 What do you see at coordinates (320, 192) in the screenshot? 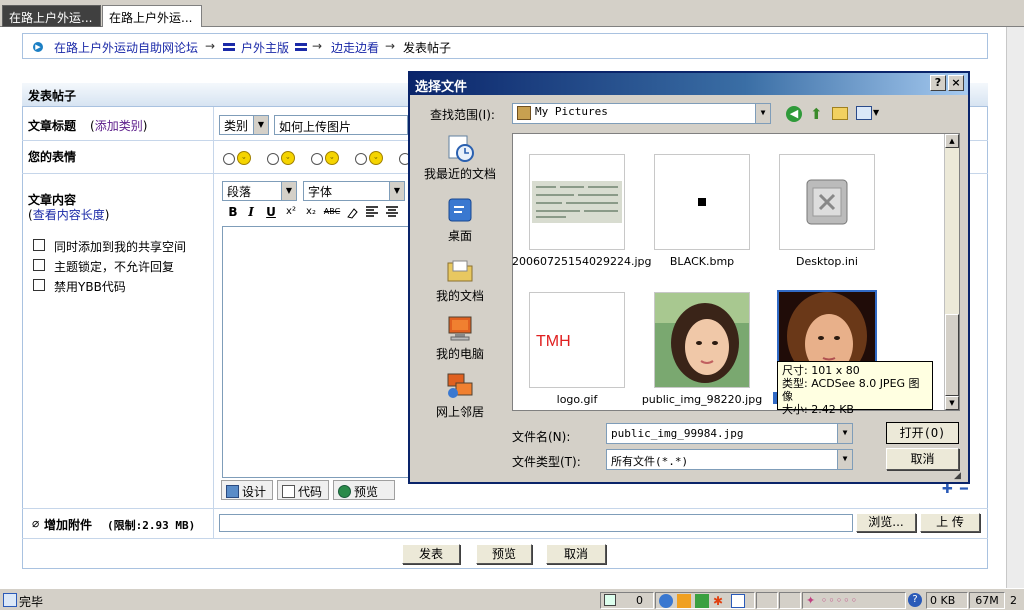
I see `font-select-value: 字体` at bounding box center [320, 192].